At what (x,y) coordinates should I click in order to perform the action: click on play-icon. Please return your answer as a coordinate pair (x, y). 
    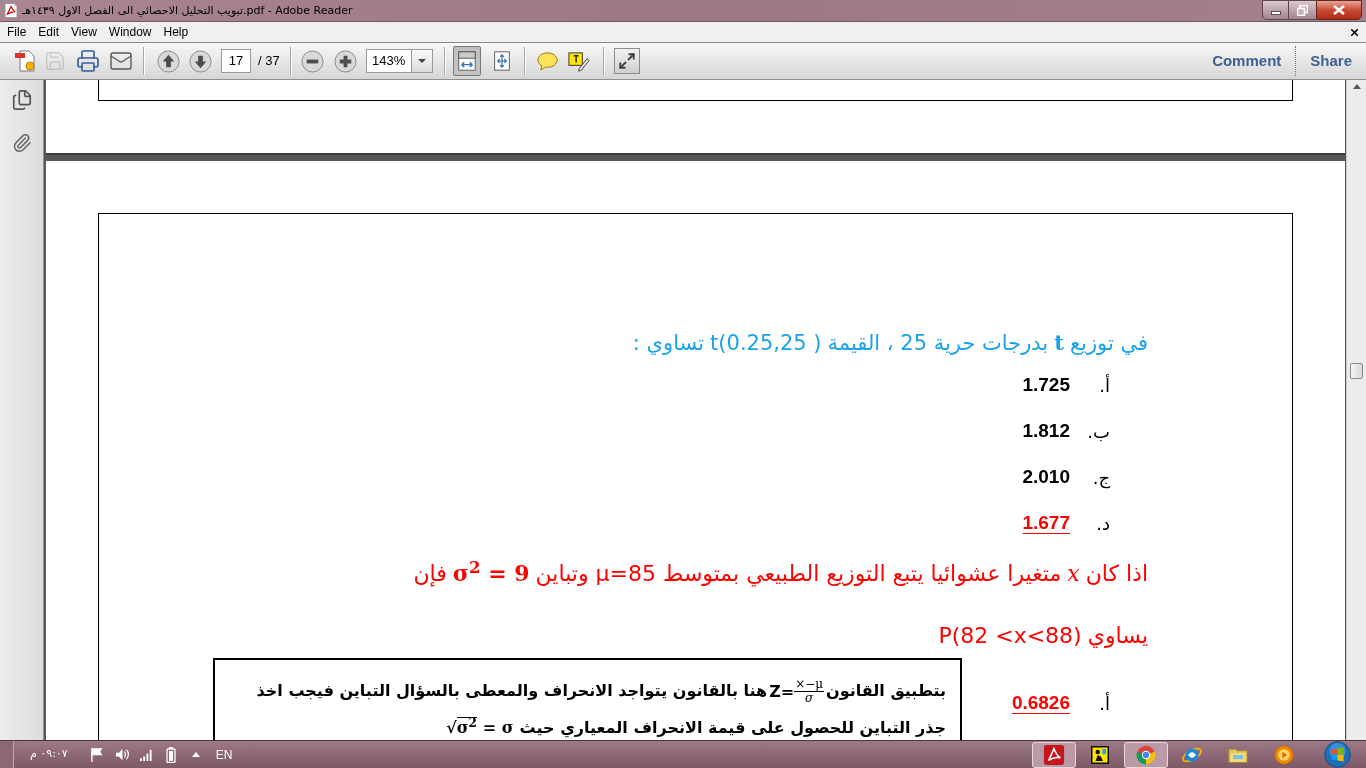
    Looking at the image, I should click on (1284, 754).